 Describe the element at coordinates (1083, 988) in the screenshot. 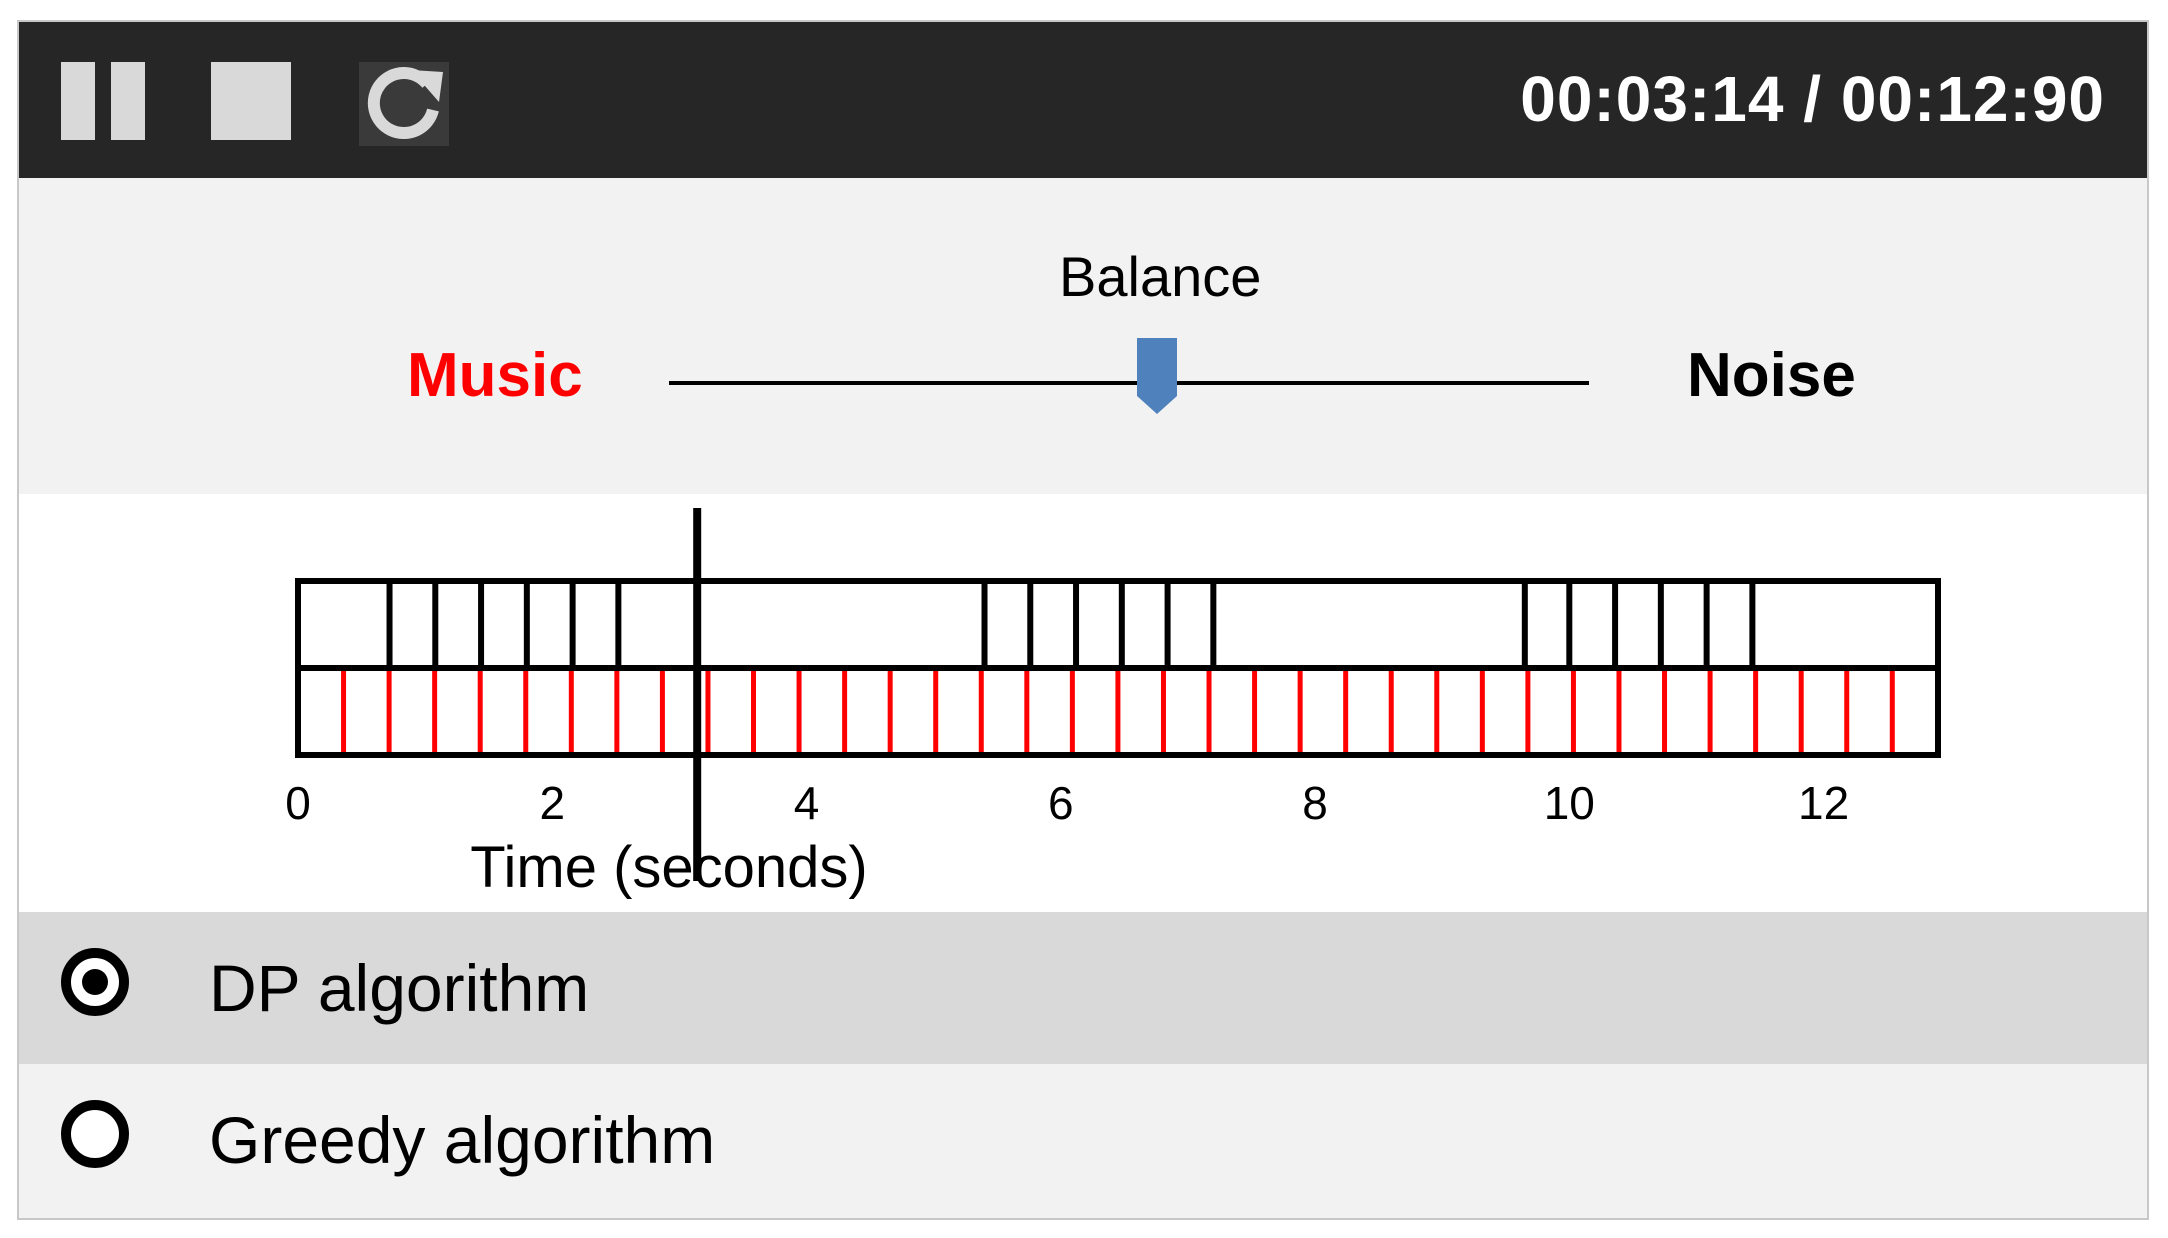

I see `option-dp-algorithm: DP algorithm` at that location.